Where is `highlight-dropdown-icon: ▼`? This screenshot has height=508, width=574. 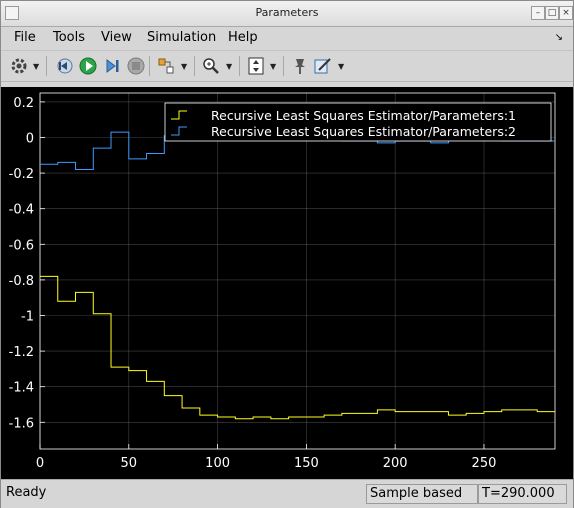 highlight-dropdown-icon: ▼ is located at coordinates (184, 66).